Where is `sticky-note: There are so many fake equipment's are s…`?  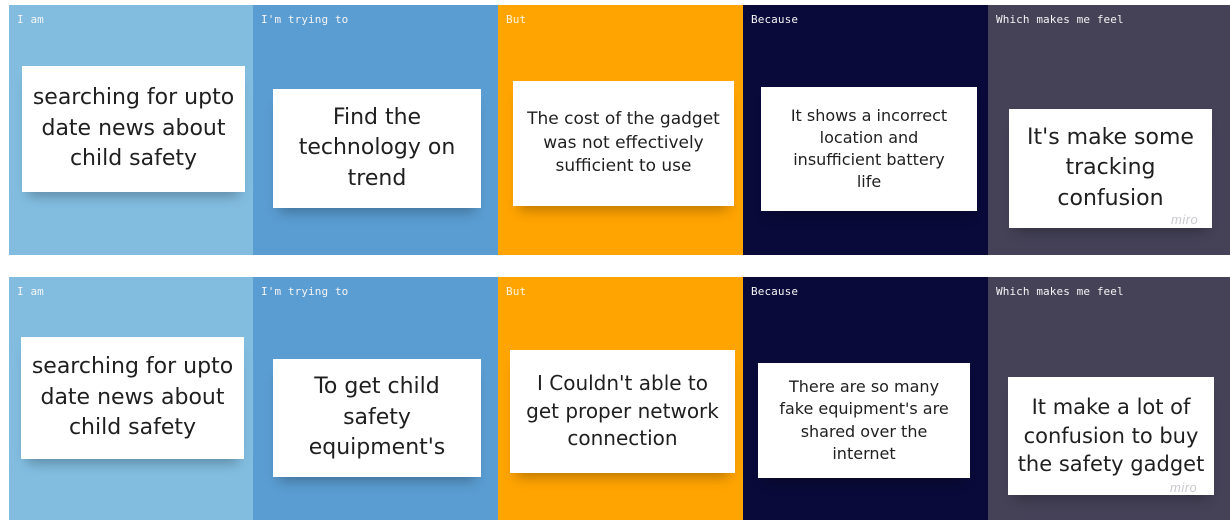 sticky-note: There are so many fake equipment's are s… is located at coordinates (864, 420).